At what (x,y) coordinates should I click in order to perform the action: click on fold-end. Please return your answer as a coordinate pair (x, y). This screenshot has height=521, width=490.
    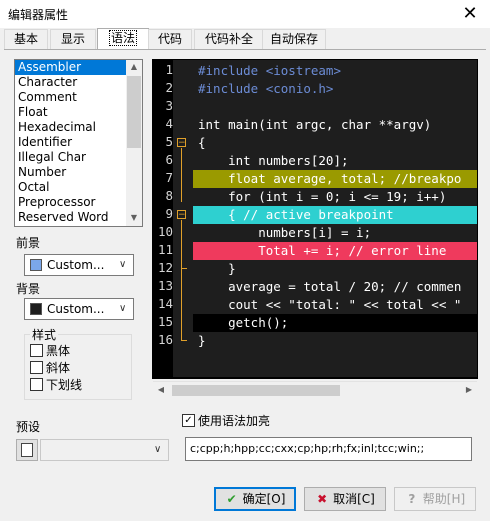
    Looking at the image, I should click on (184, 340).